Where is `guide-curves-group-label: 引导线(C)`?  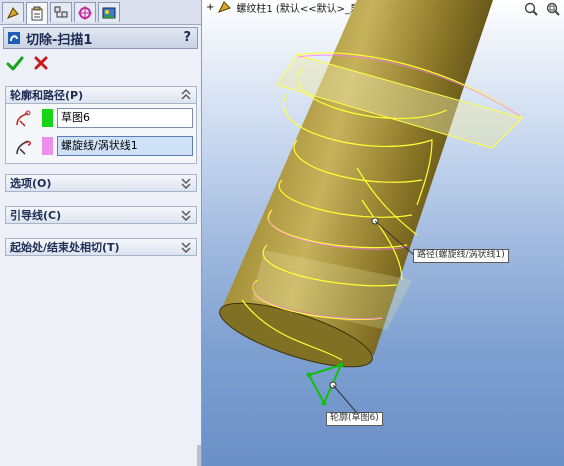
guide-curves-group-label: 引导线(C) is located at coordinates (36, 215).